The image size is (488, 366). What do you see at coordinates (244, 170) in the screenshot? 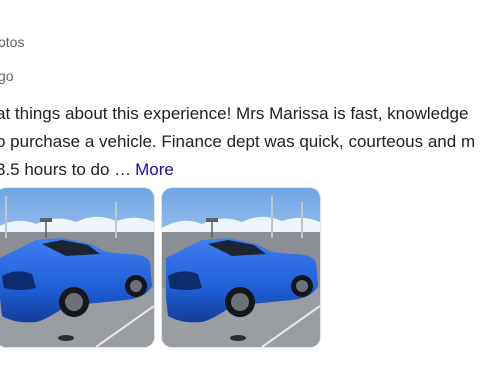
I see `review-text-line: 3.5 hours to do … More` at bounding box center [244, 170].